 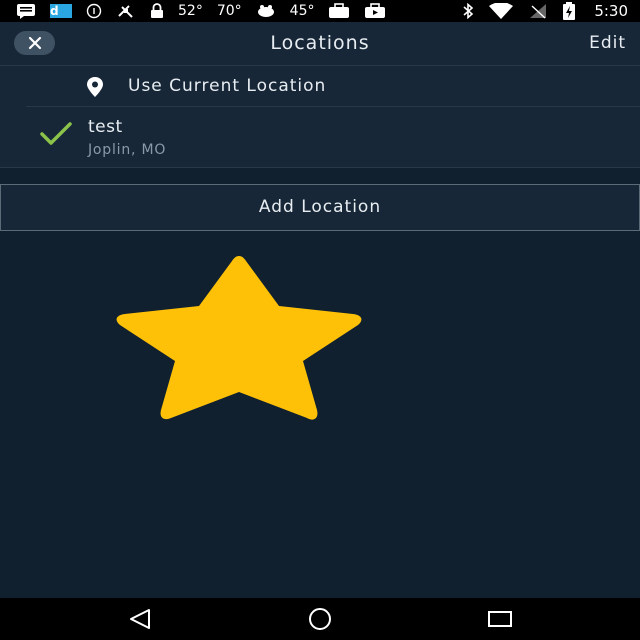 What do you see at coordinates (468, 11) in the screenshot?
I see `bluetooth-icon` at bounding box center [468, 11].